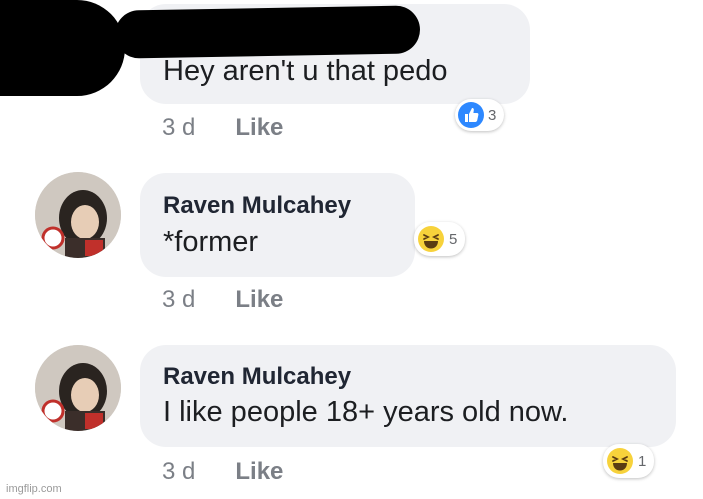 Image resolution: width=703 pixels, height=499 pixels. I want to click on reaction-badge: 1, so click(629, 461).